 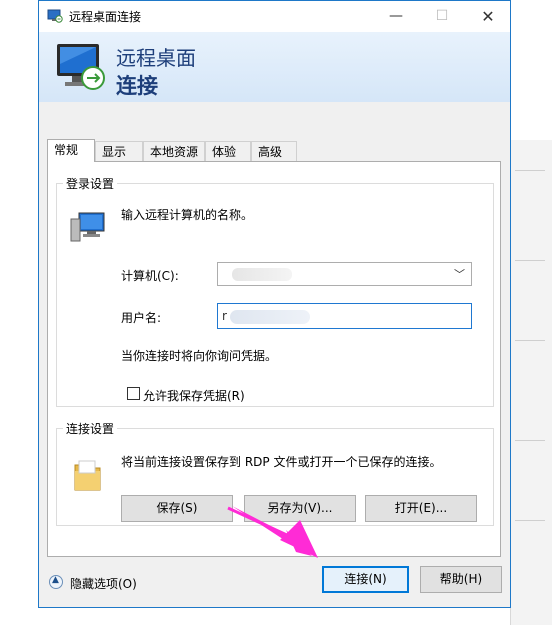 What do you see at coordinates (103, 583) in the screenshot?
I see `hide-options-label: 隐藏选项(O)` at bounding box center [103, 583].